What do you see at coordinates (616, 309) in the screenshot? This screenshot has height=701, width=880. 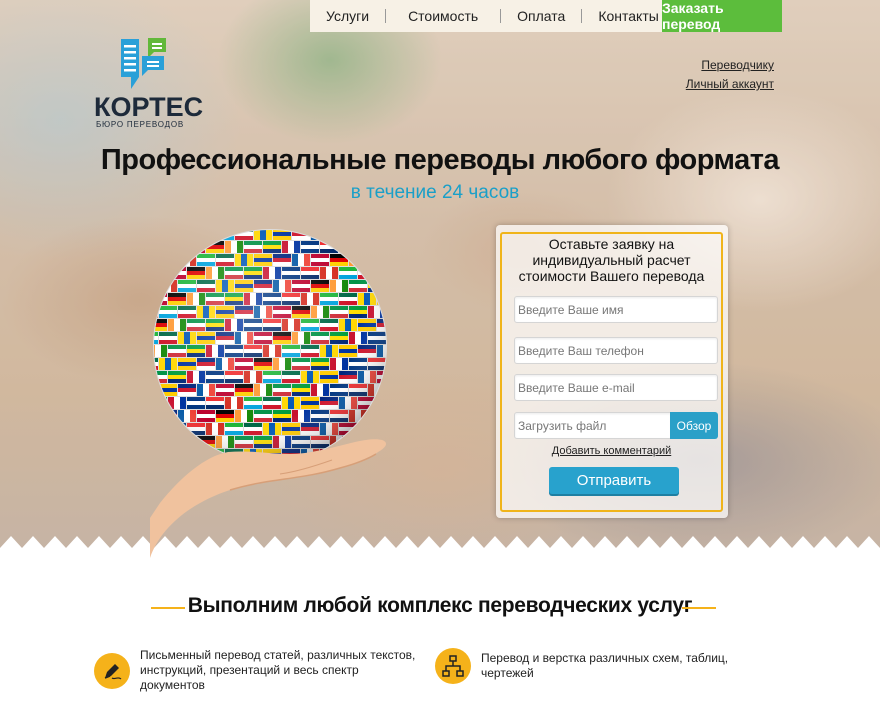 I see `name-input` at bounding box center [616, 309].